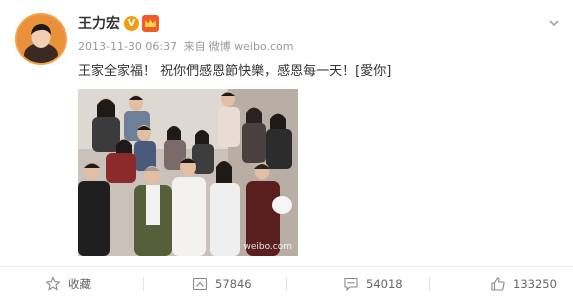 The width and height of the screenshot is (573, 300). I want to click on thumbs-up-icon, so click(498, 283).